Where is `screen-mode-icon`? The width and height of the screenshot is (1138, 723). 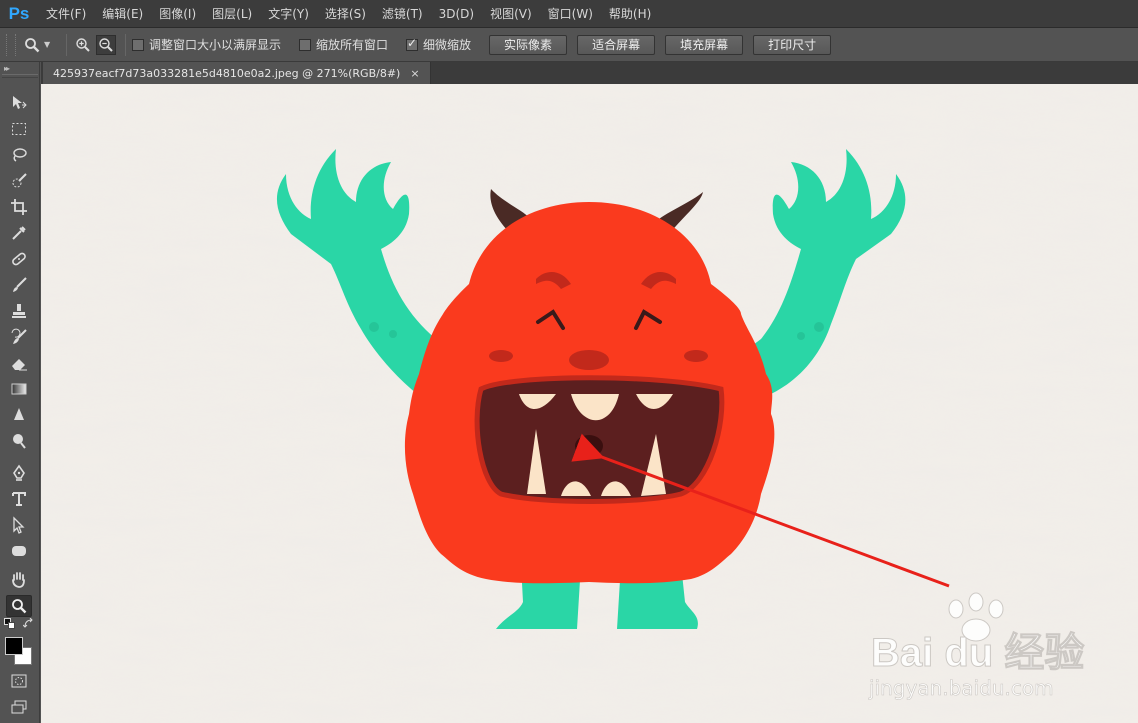
screen-mode-icon is located at coordinates (19, 707).